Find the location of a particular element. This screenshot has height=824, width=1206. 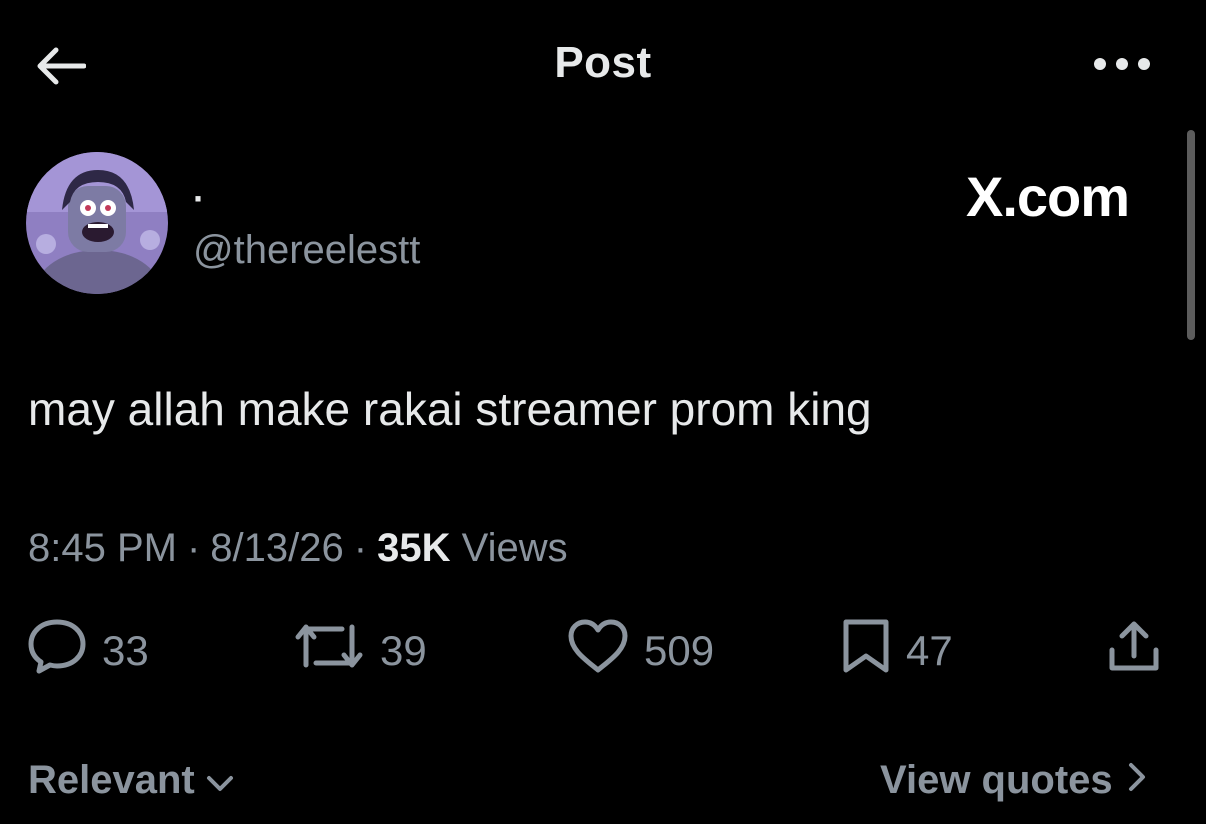

back-button is located at coordinates (60, 68).